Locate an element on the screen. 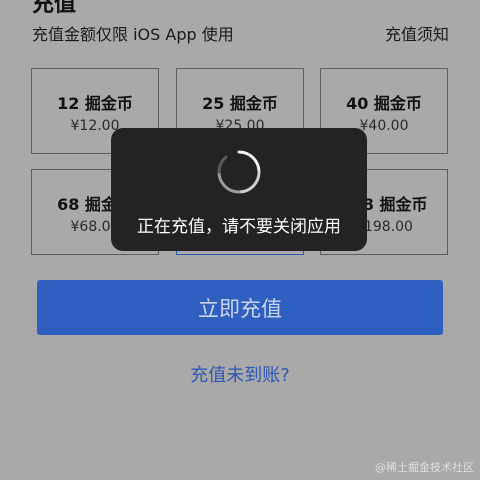 The image size is (480, 480). watermark: @稀土掘金技术社区 is located at coordinates (424, 467).